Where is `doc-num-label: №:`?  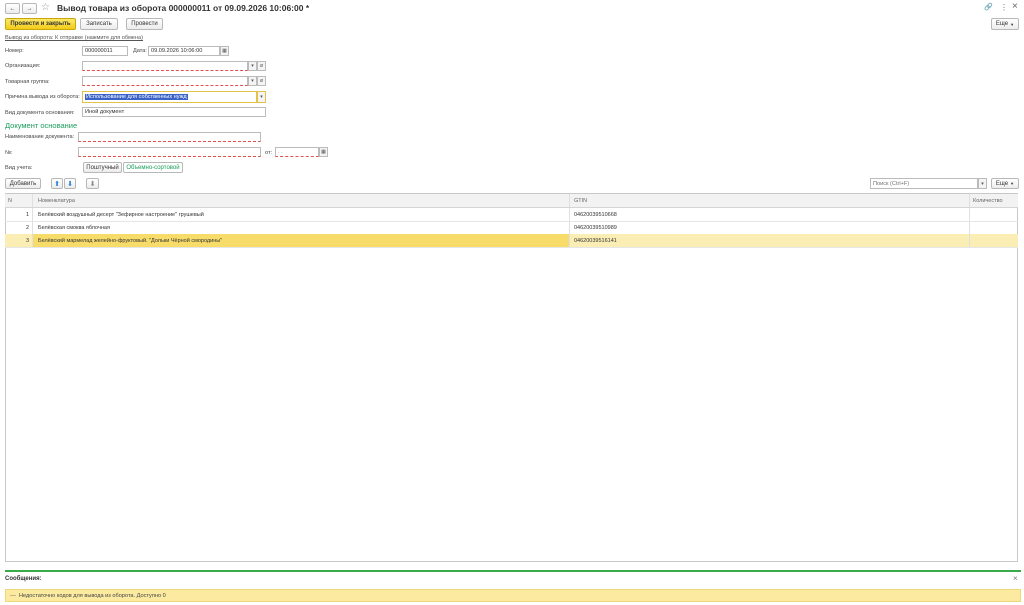
doc-num-label: №: is located at coordinates (9, 153).